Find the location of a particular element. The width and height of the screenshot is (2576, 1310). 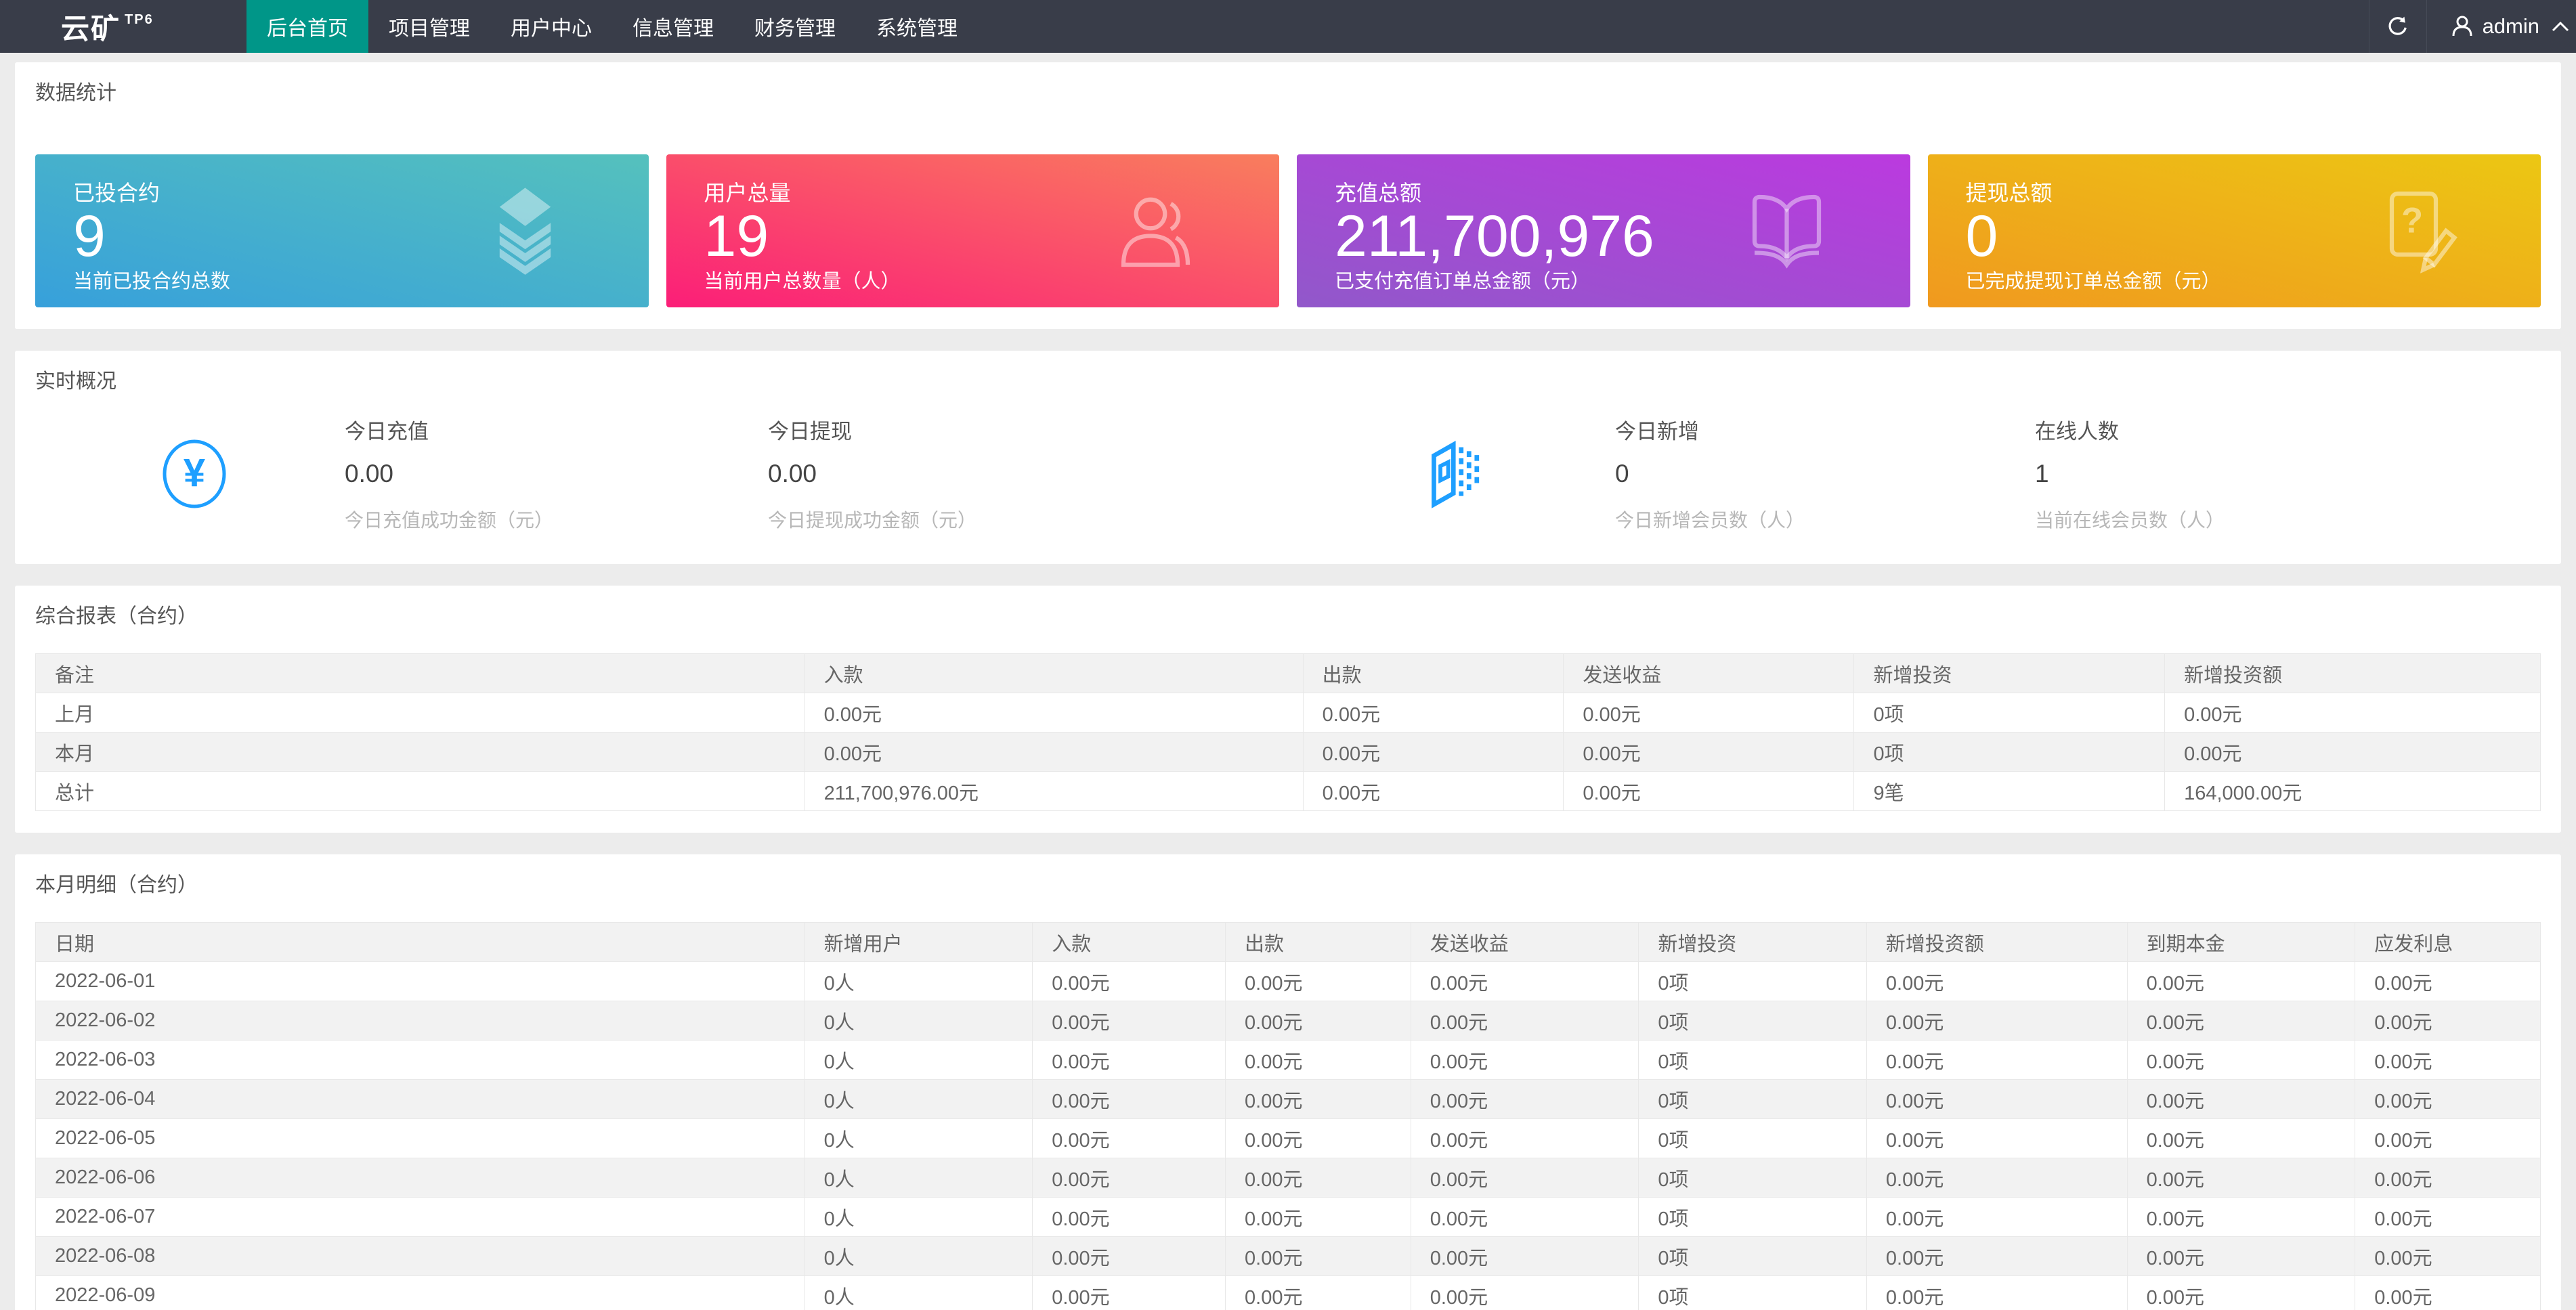

column-header: 新增投资额 is located at coordinates (1997, 942).